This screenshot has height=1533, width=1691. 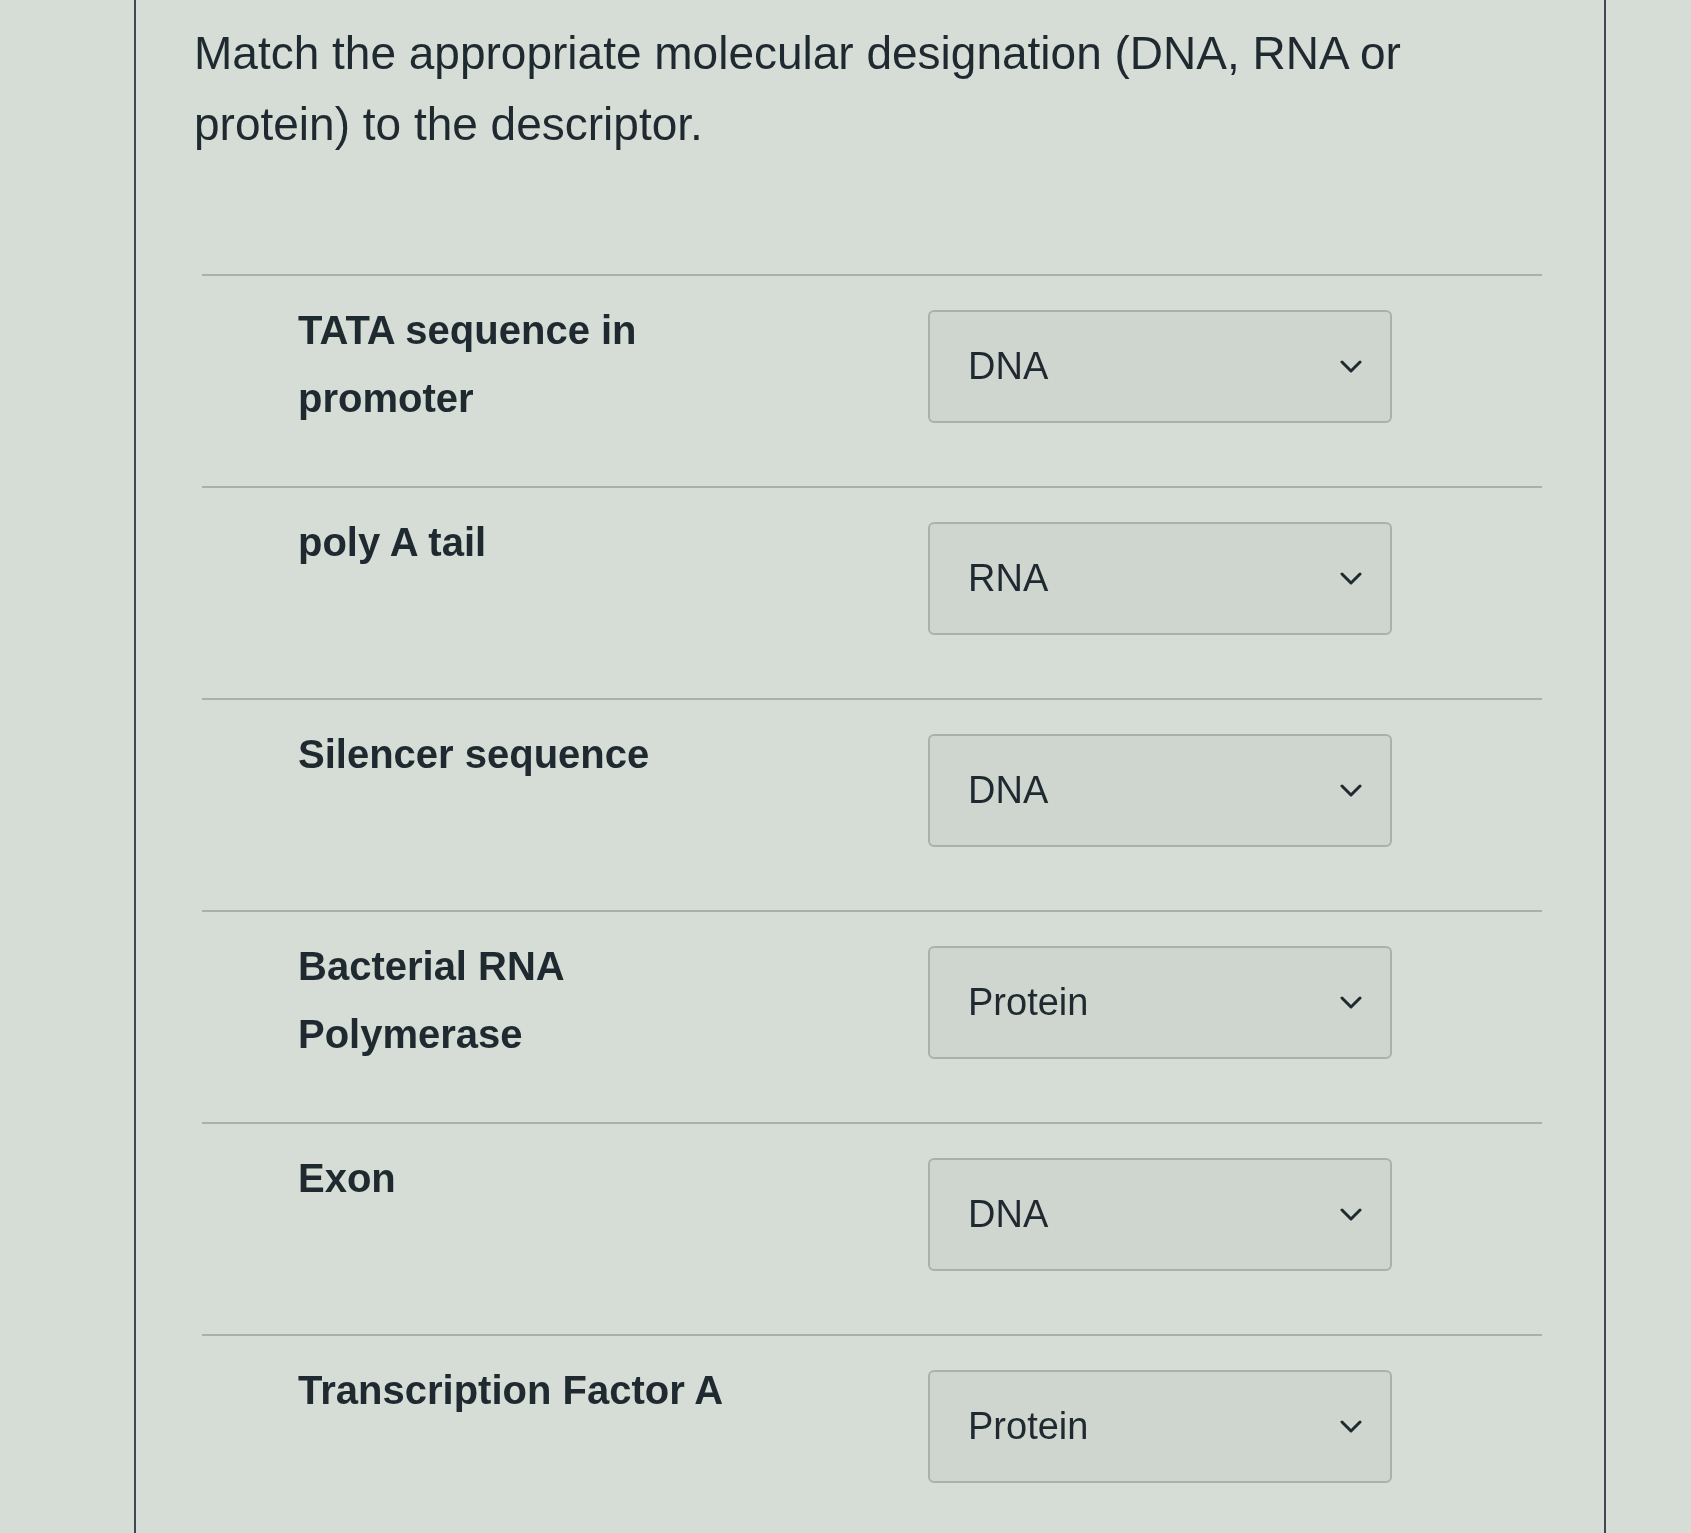 What do you see at coordinates (393, 542) in the screenshot?
I see `descriptor-label: poly A tail` at bounding box center [393, 542].